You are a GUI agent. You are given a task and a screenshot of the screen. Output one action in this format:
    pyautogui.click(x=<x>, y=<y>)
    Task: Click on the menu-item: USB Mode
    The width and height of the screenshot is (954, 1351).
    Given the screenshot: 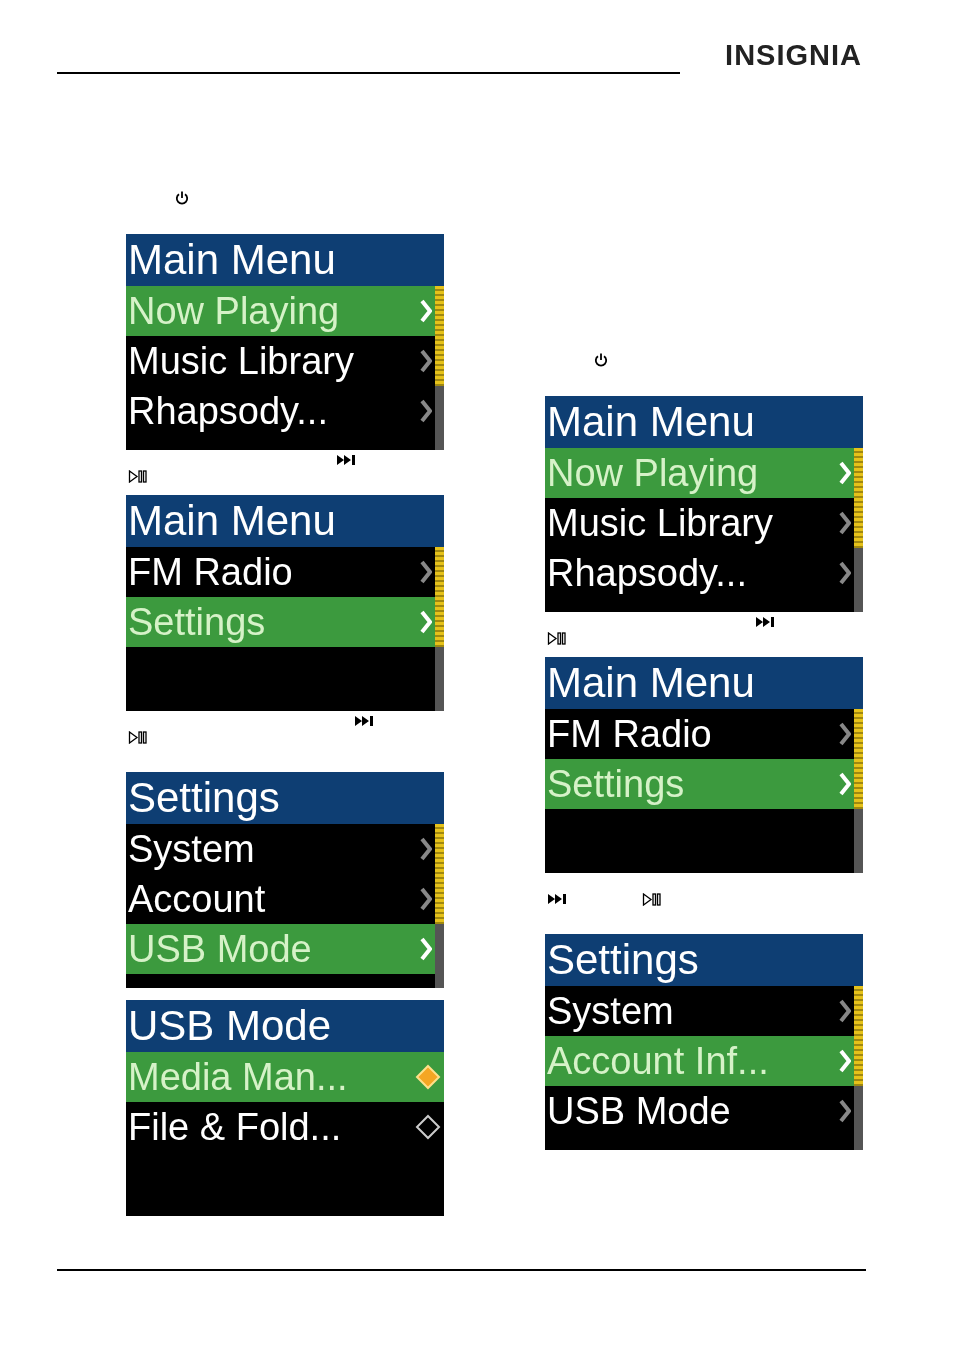 What is the action you would take?
    pyautogui.click(x=699, y=1111)
    